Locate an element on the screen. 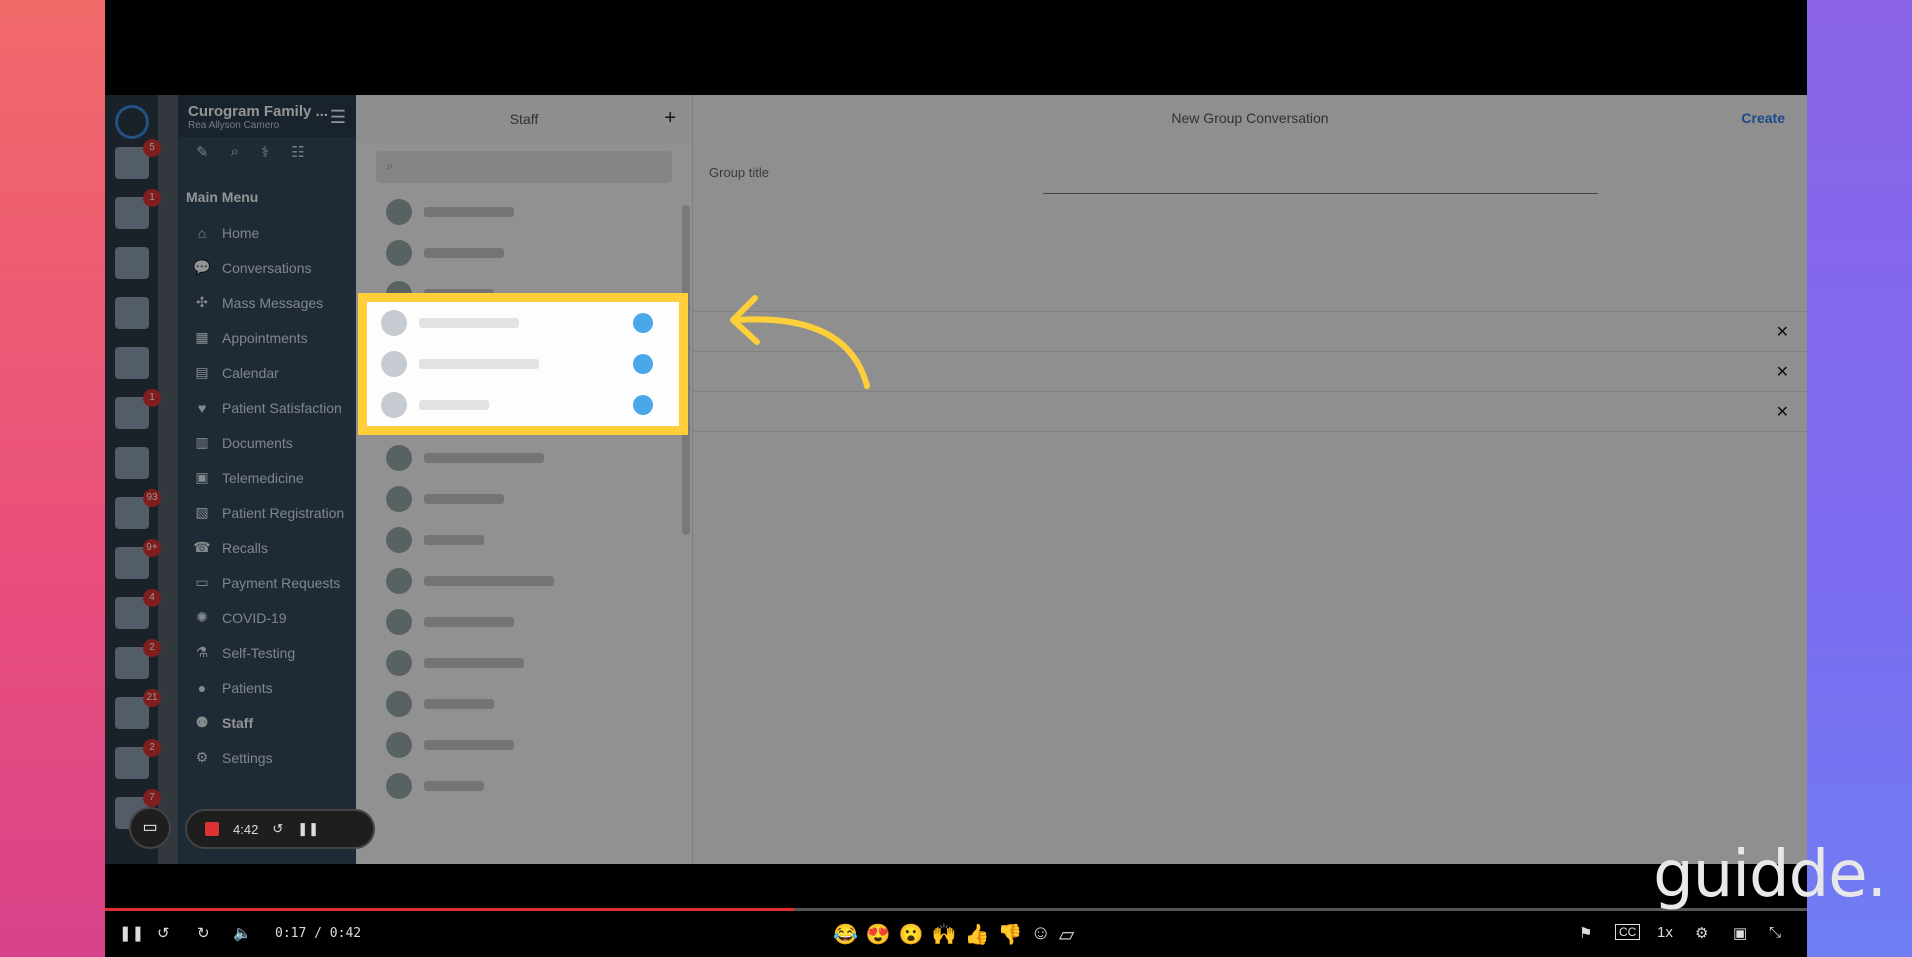 The width and height of the screenshot is (1912, 957). reaction-bar: 😂 😍 😮 🙌 👍 👎 ☺ ▱ is located at coordinates (953, 934).